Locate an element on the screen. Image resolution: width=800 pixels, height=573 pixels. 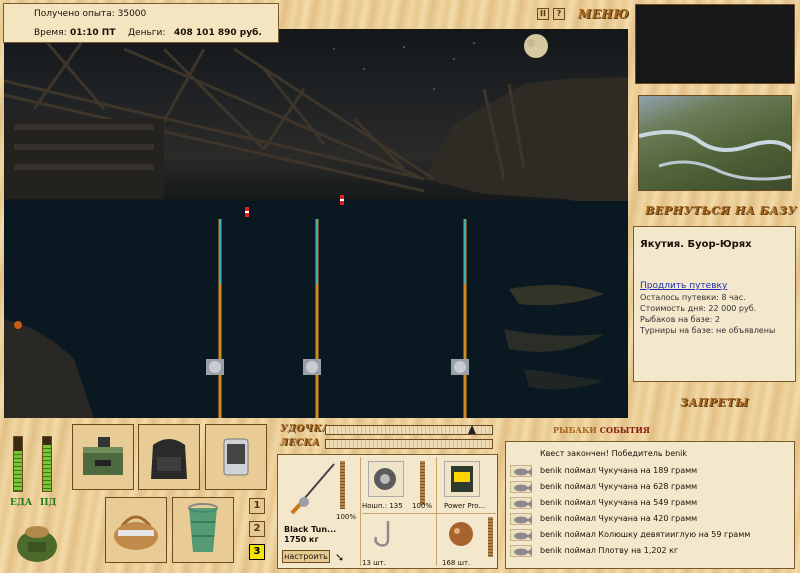
day-cost: Стоимость дня: 22 000 руб. is located at coordinates (698, 308).